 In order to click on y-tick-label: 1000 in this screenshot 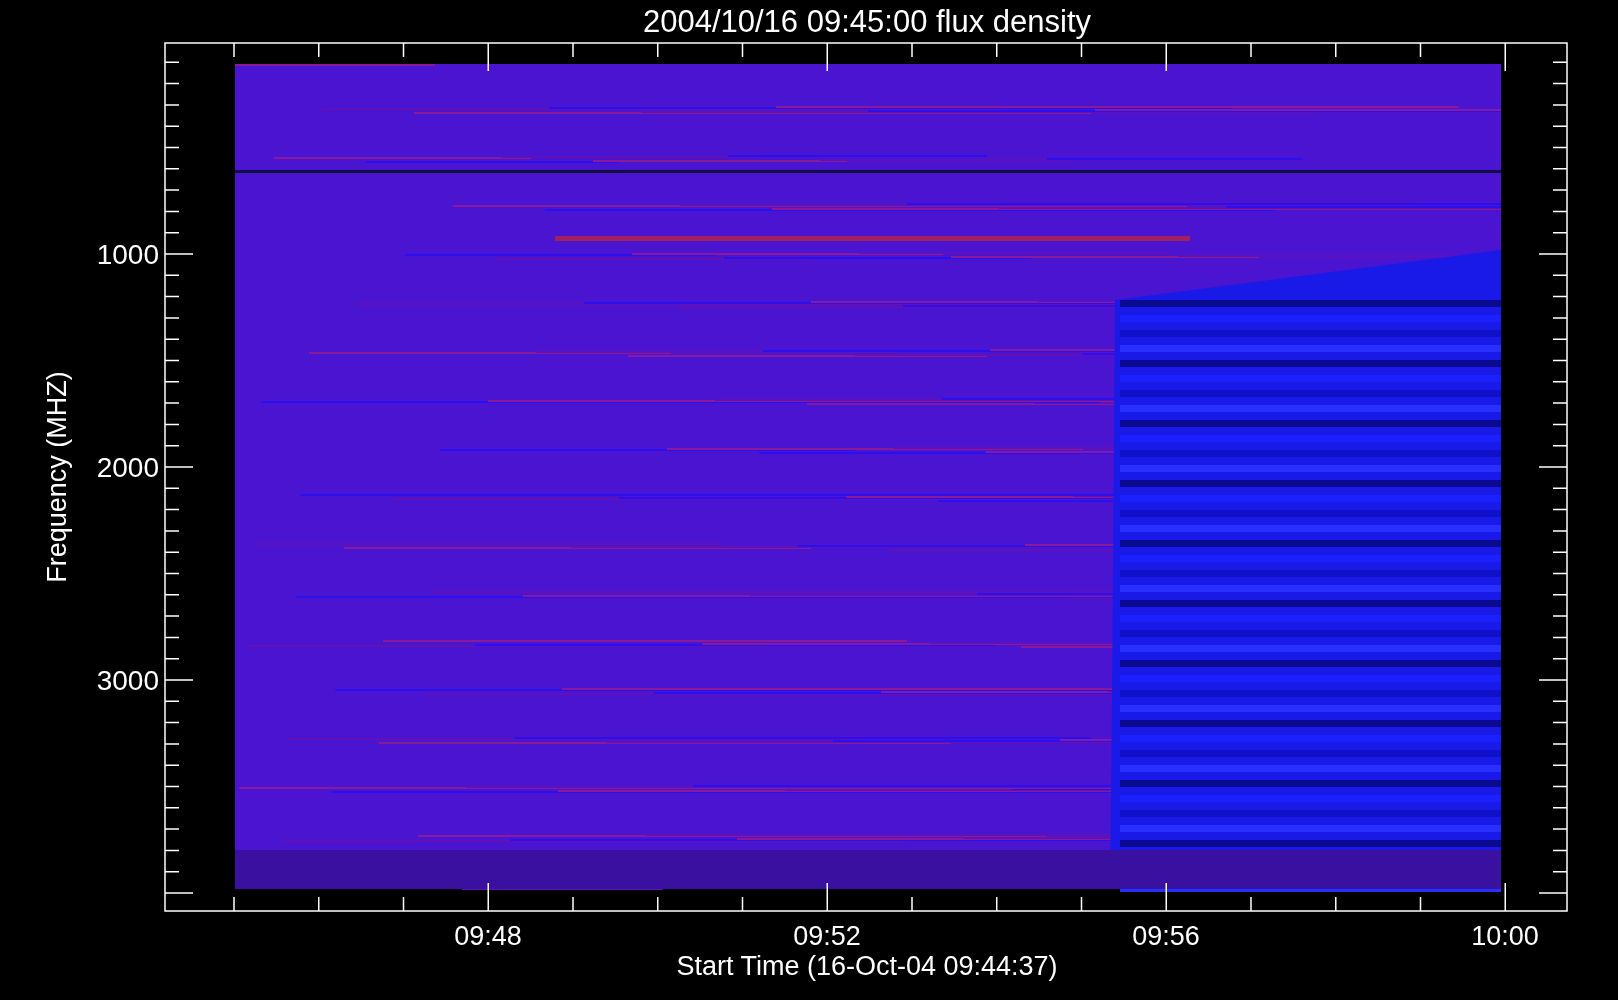, I will do `click(127, 254)`.